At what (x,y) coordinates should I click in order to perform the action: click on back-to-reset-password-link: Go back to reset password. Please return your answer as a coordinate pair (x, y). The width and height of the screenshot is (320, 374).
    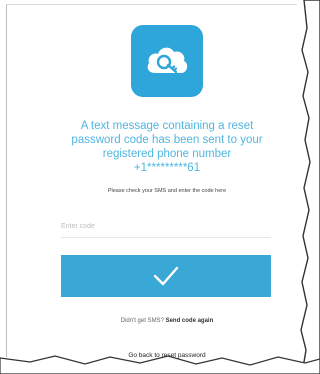
    Looking at the image, I should click on (167, 355).